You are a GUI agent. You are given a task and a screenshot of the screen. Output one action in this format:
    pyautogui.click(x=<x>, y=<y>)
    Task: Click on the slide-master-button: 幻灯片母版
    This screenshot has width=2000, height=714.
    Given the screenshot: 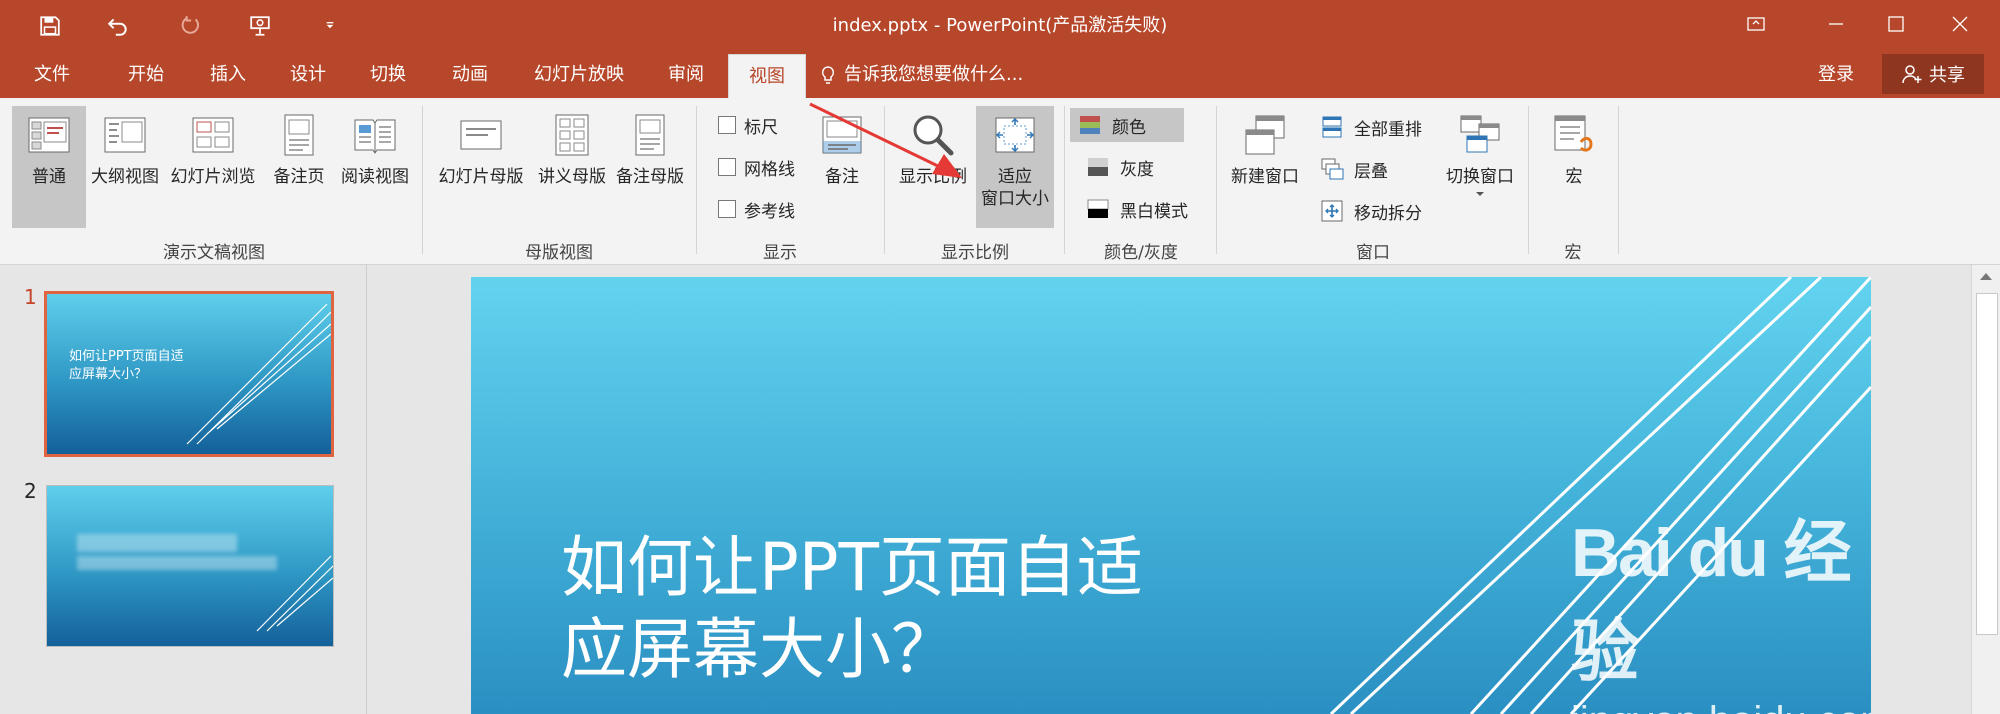 What is the action you would take?
    pyautogui.click(x=481, y=167)
    